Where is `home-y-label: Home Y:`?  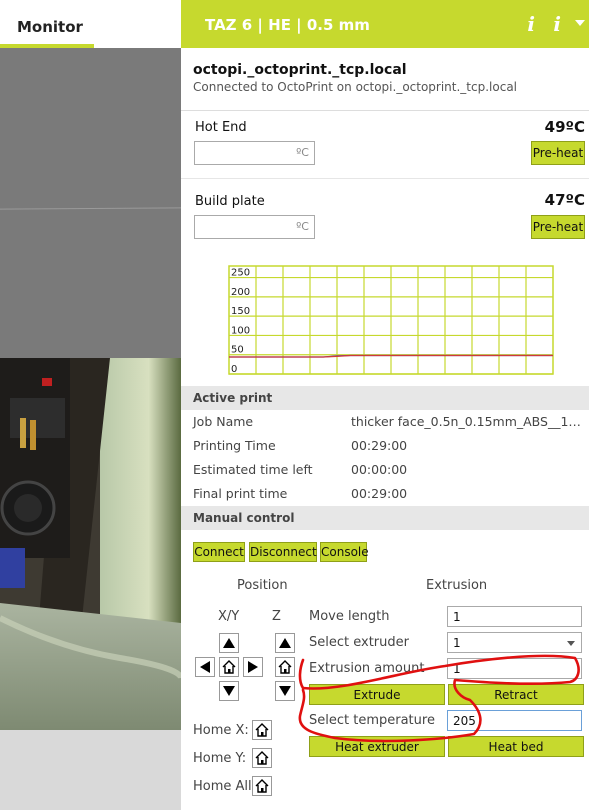
home-y-label: Home Y: is located at coordinates (220, 758).